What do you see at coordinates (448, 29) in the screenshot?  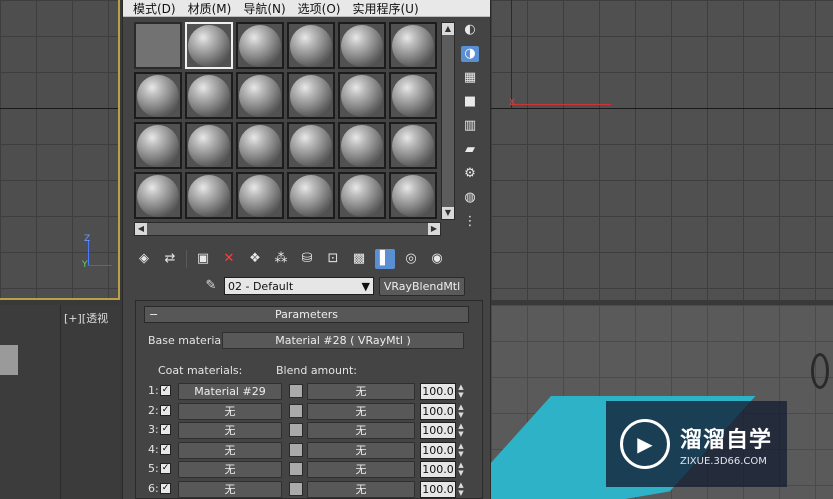 I see `scroll-up-arrow-icon: ▲` at bounding box center [448, 29].